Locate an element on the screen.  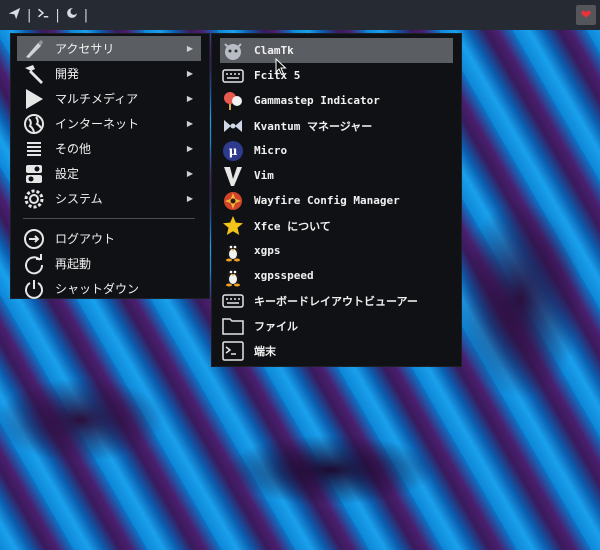
submenu-item-clamtk: ClamTk is located at coordinates (336, 50).